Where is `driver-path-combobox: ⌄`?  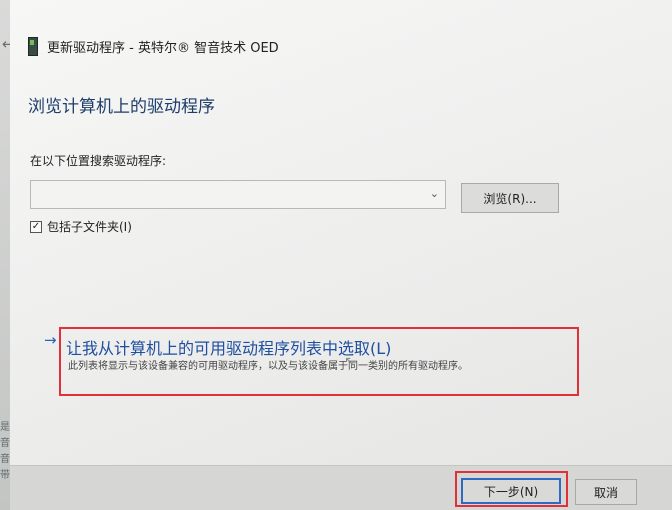
driver-path-combobox: ⌄ is located at coordinates (238, 194).